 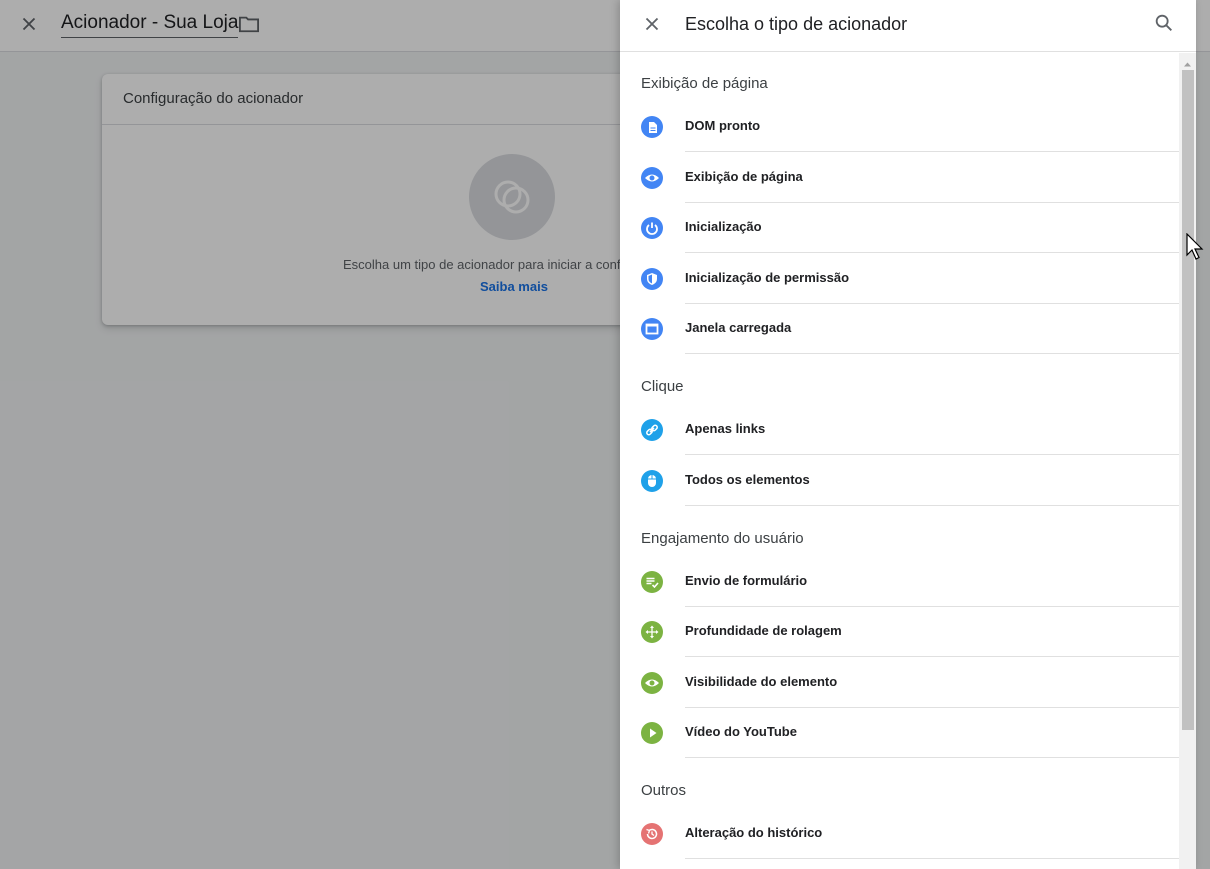 I want to click on mouse-cursor-icon, so click(x=1196, y=247).